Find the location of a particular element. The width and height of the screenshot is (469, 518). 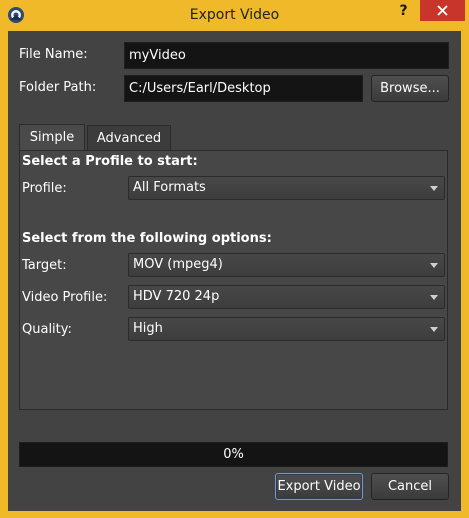

close-button is located at coordinates (442, 10).